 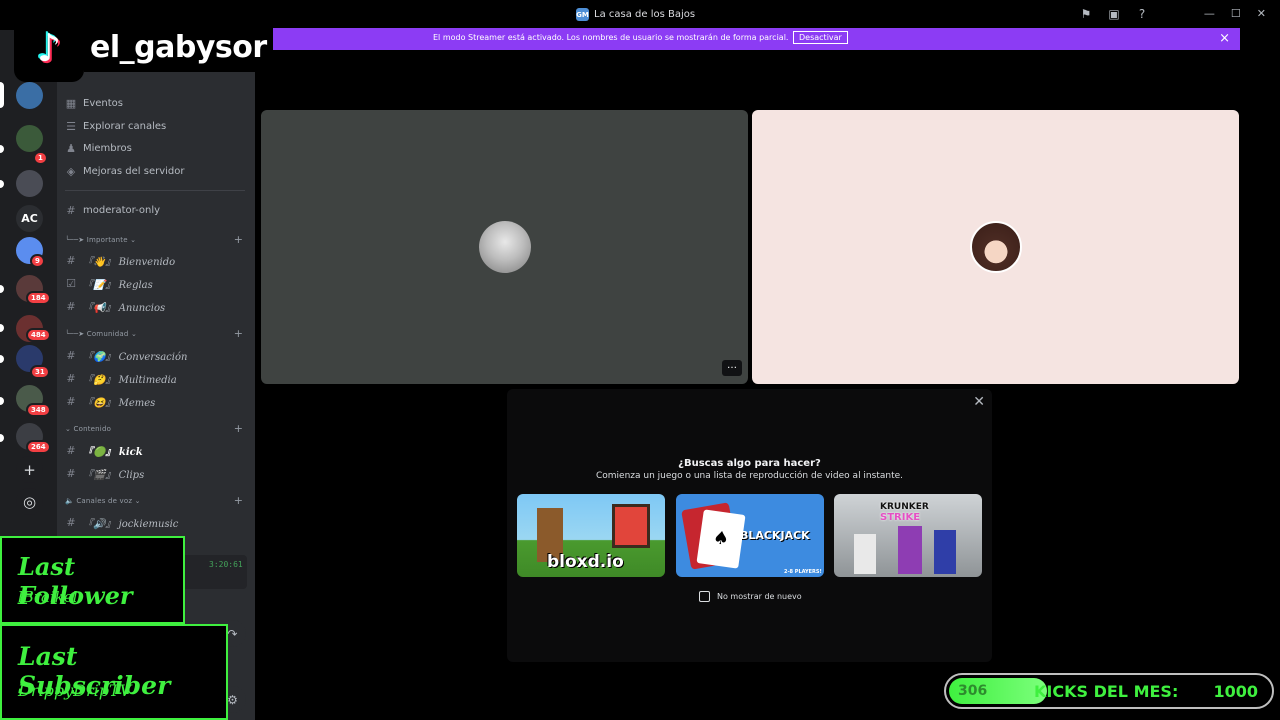 What do you see at coordinates (1261, 13) in the screenshot?
I see `close-window-icon: ✕` at bounding box center [1261, 13].